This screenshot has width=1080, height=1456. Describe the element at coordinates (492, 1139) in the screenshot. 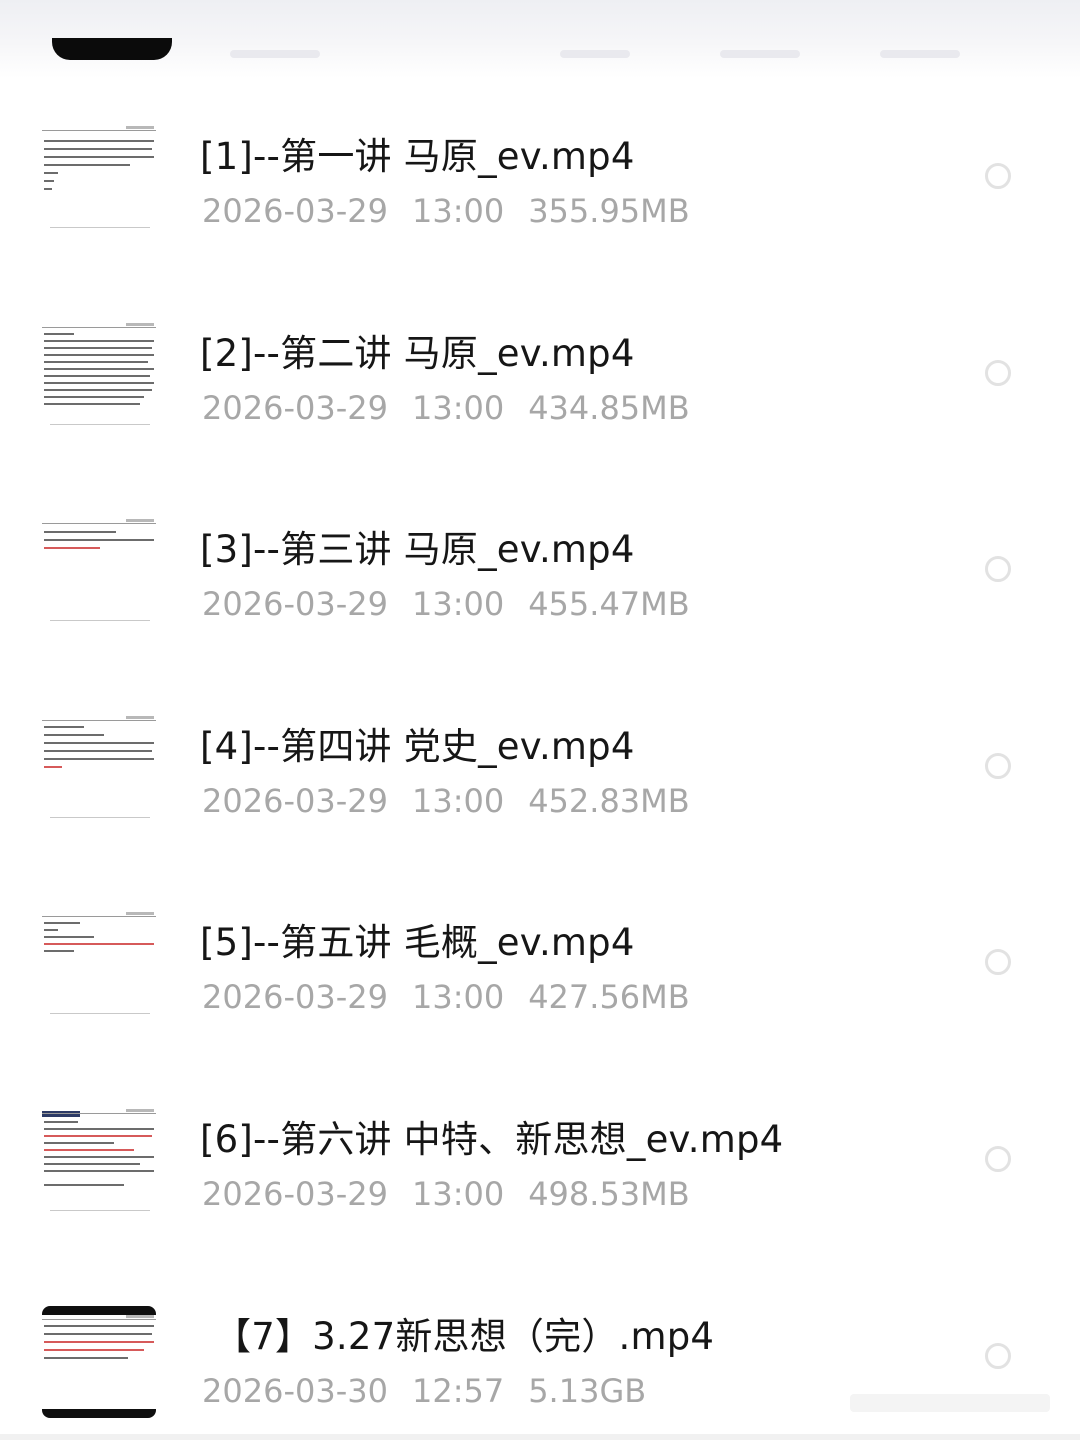

I see `file-name: [6]--第六讲 中特、新思想_ev.mp4` at that location.